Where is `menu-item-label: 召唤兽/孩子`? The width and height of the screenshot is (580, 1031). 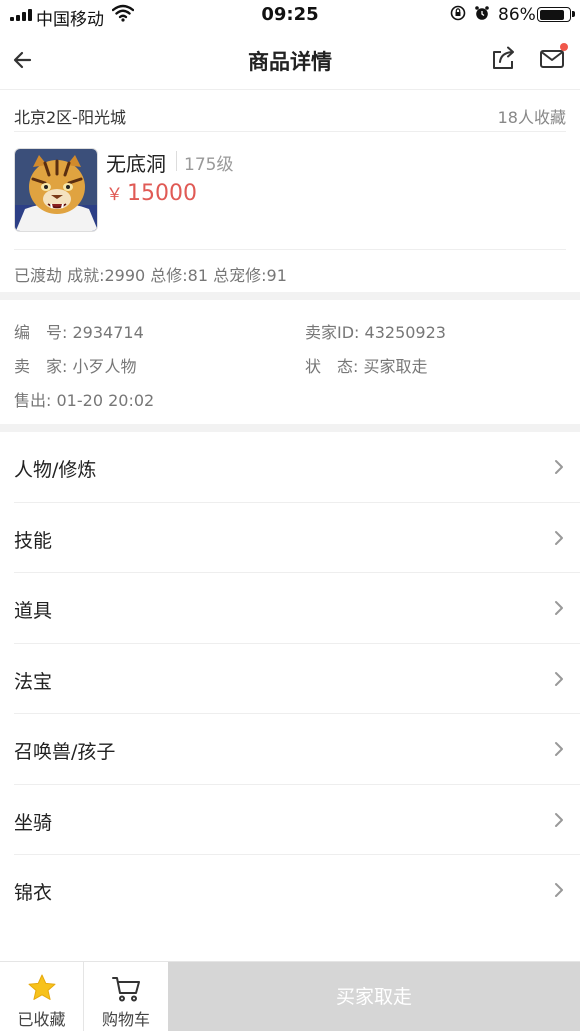 menu-item-label: 召唤兽/孩子 is located at coordinates (65, 752).